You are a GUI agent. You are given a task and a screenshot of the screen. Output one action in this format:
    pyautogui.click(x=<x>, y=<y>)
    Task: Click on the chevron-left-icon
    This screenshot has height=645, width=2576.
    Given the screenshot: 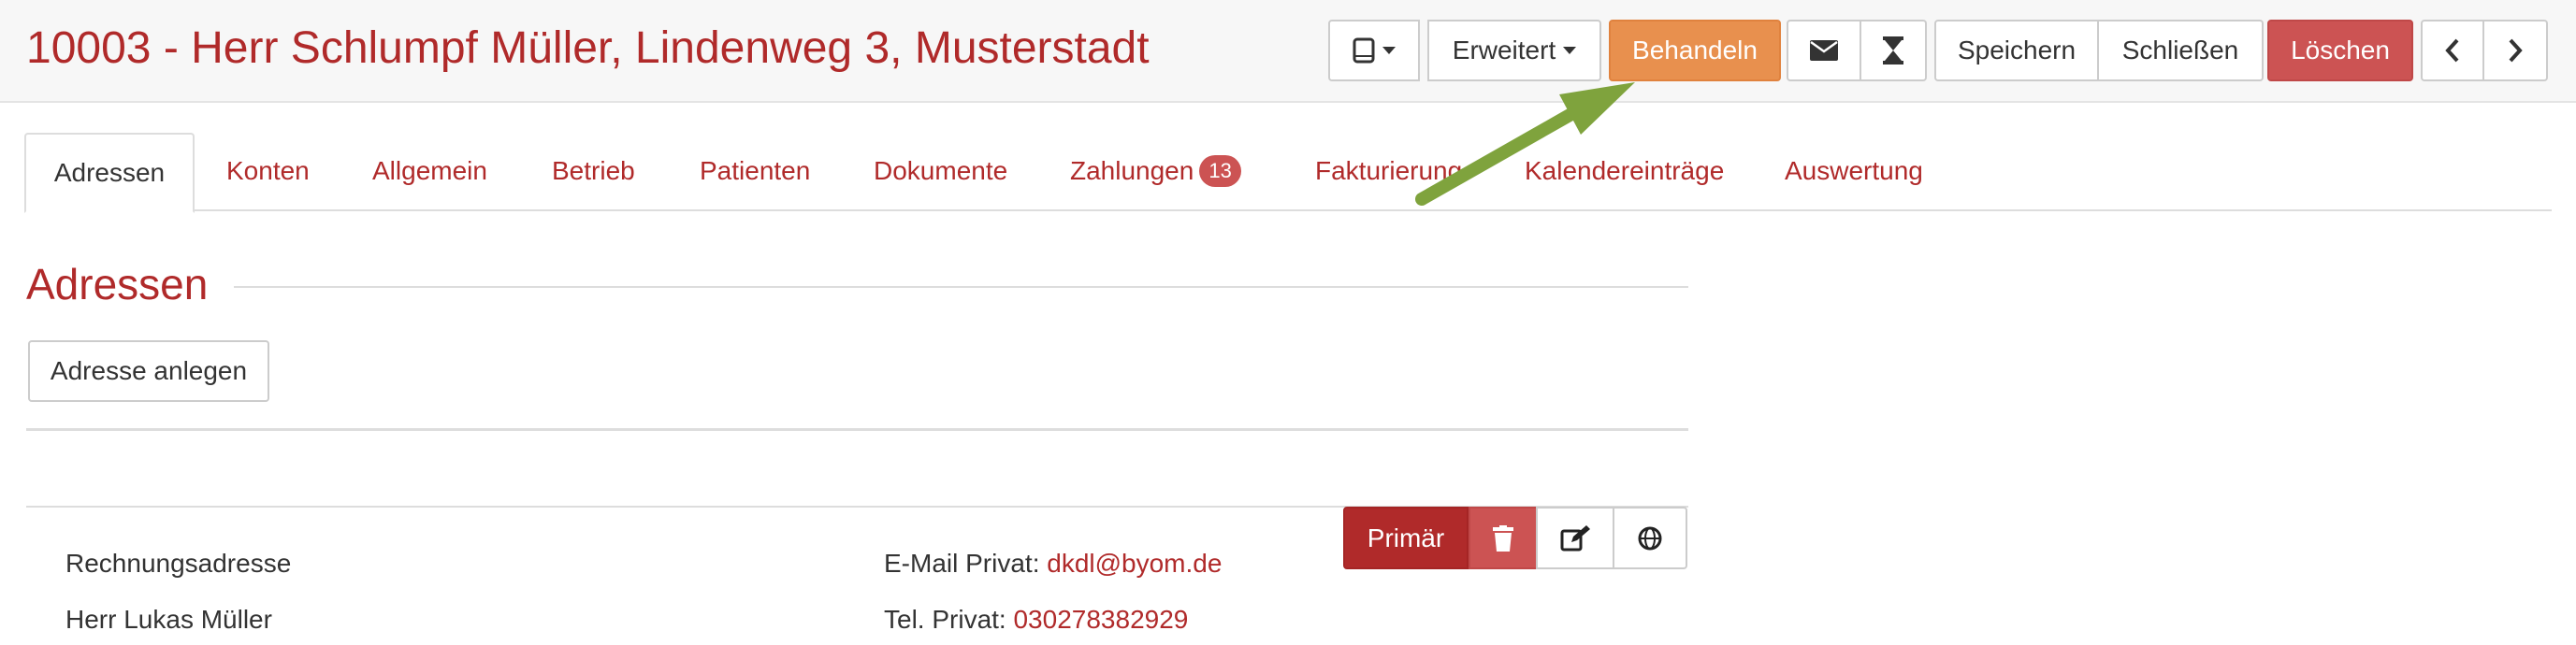 What is the action you would take?
    pyautogui.click(x=2452, y=50)
    